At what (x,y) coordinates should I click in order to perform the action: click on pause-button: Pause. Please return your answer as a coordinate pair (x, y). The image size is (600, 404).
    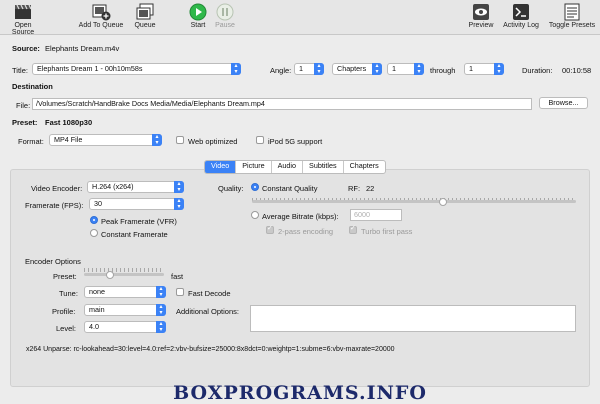
    Looking at the image, I should click on (225, 15).